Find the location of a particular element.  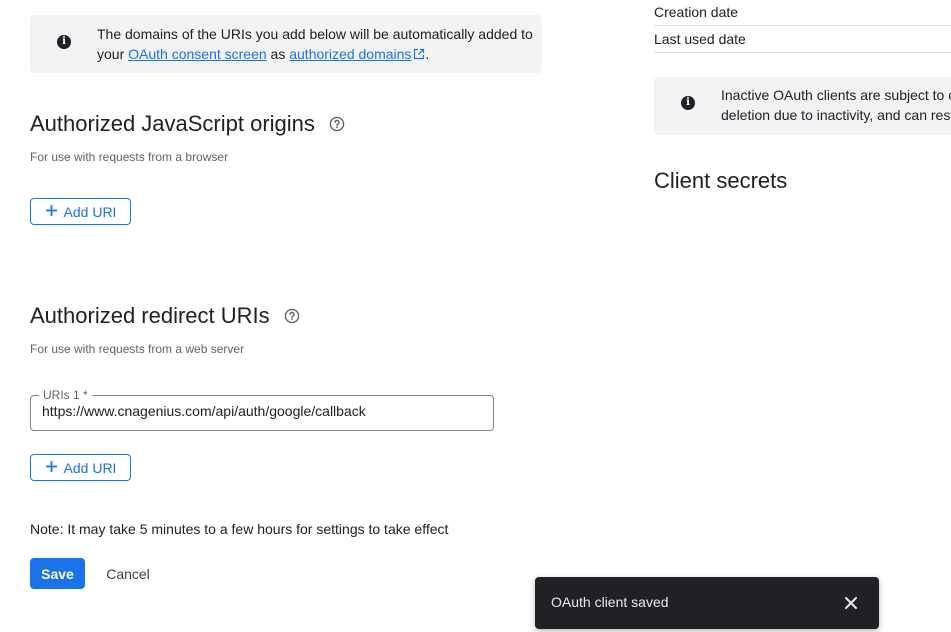

redirect-uri-input is located at coordinates (262, 411).